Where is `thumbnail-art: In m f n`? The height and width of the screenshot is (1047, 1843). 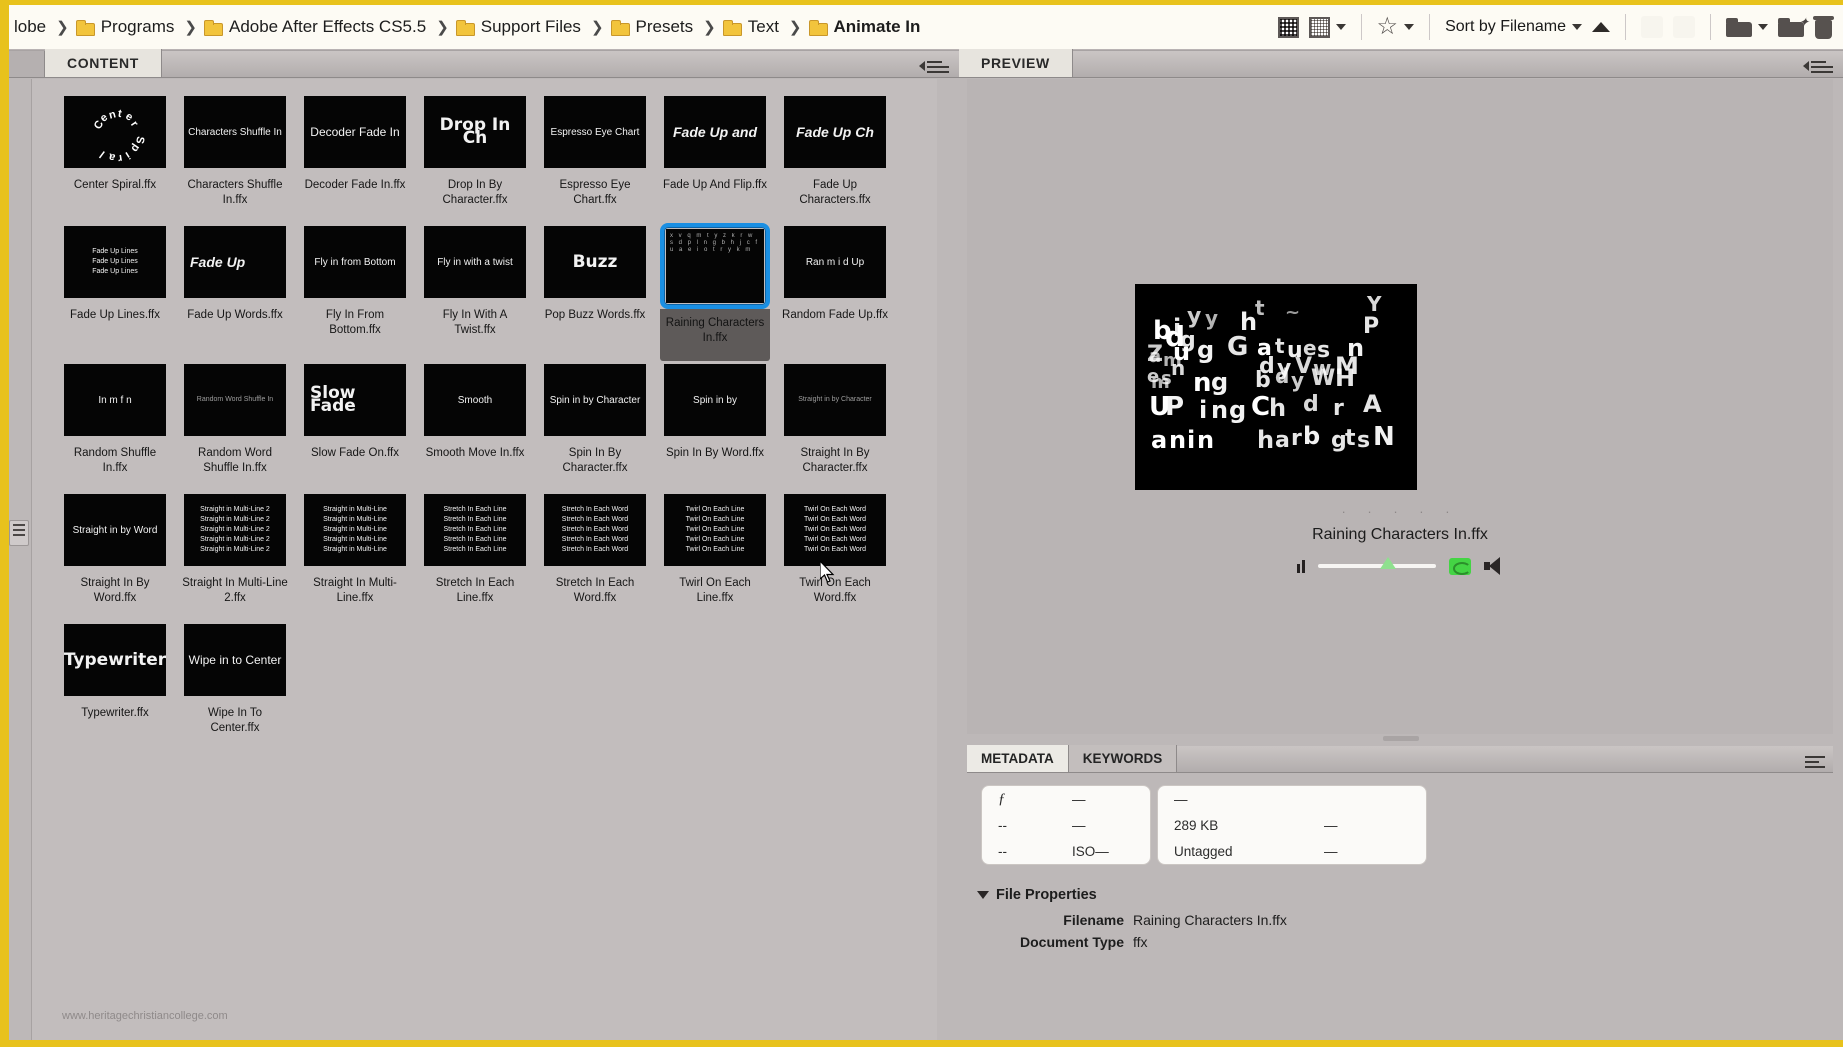
thumbnail-art: In m f n is located at coordinates (115, 400).